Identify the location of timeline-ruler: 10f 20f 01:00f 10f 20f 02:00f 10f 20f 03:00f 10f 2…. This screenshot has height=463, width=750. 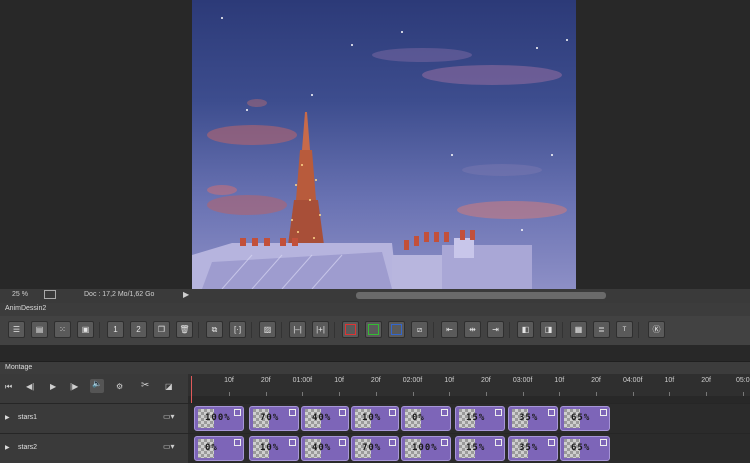
(469, 385).